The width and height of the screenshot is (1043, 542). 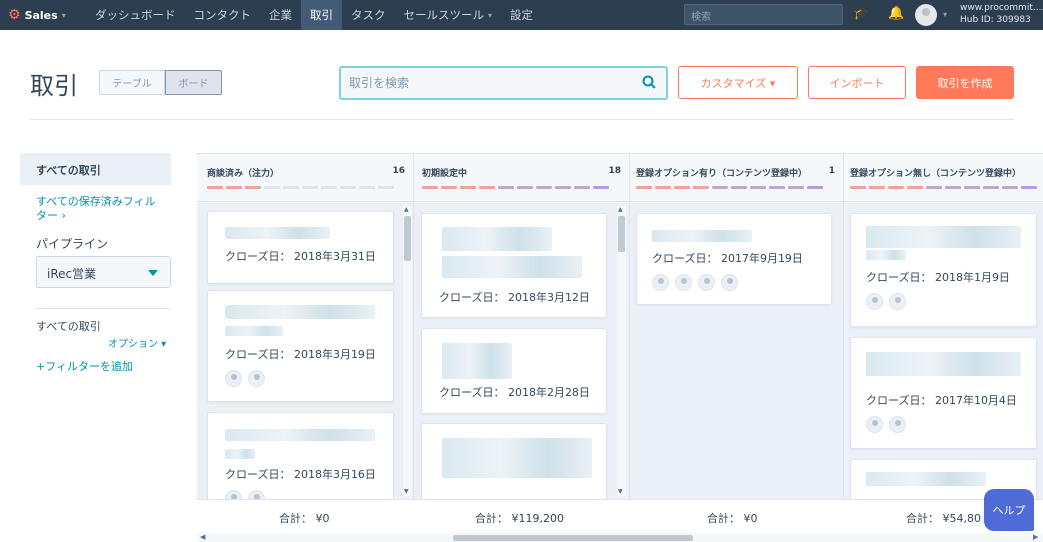 What do you see at coordinates (1009, 510) in the screenshot?
I see `help-button: ヘルプ` at bounding box center [1009, 510].